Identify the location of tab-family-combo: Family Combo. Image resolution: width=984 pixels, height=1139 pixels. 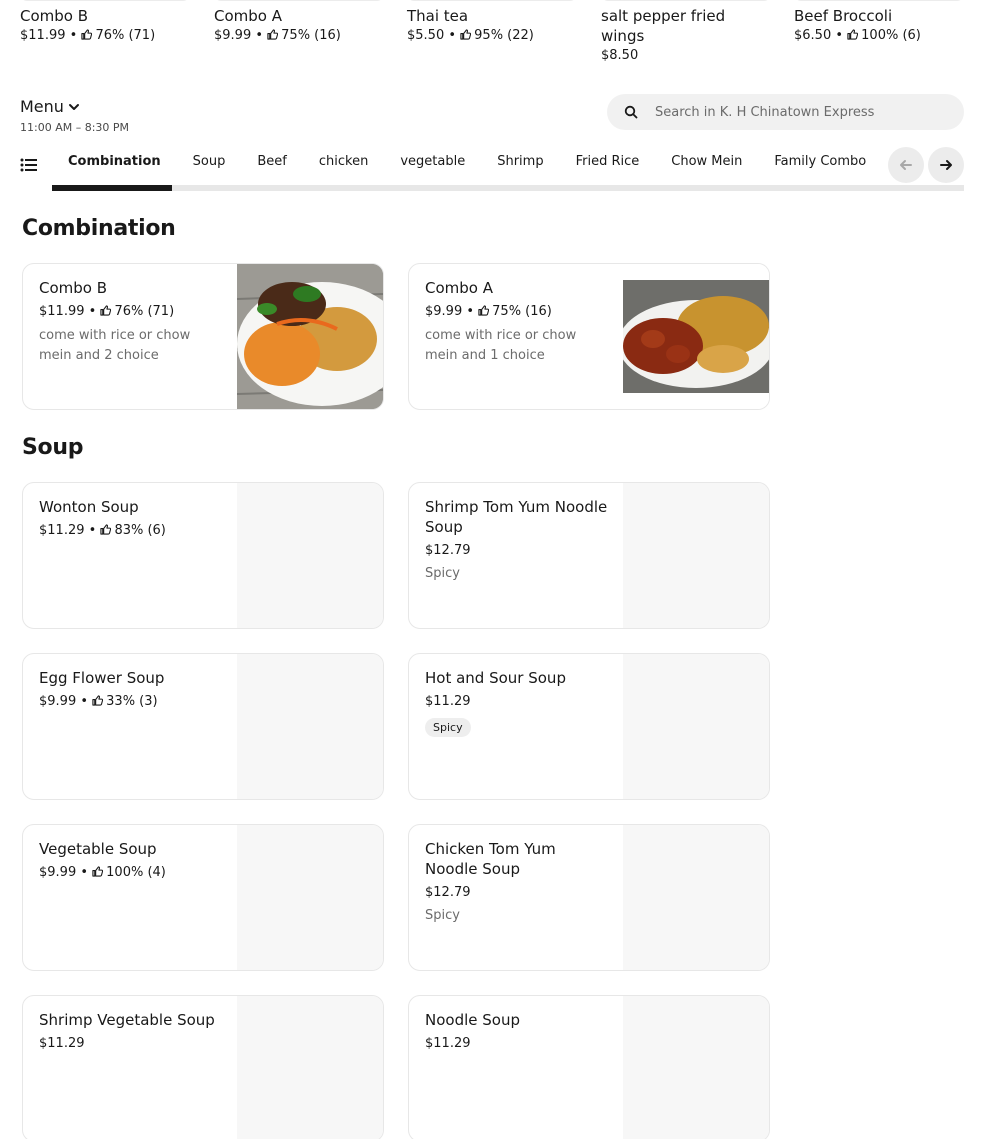
(819, 163).